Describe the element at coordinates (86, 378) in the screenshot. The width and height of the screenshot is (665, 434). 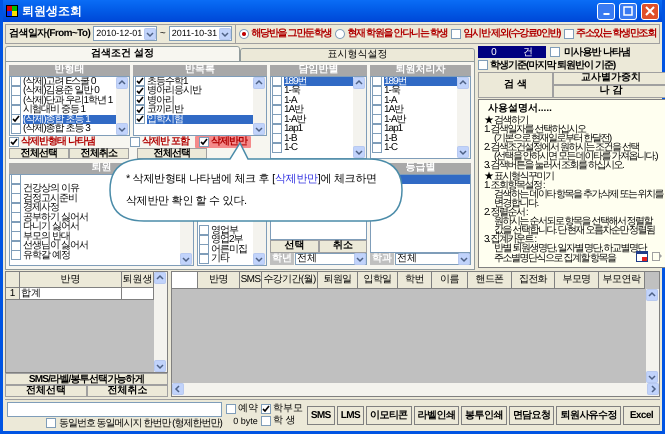
I see `section-label: SMS/라벨/봉투선택가능하게` at that location.